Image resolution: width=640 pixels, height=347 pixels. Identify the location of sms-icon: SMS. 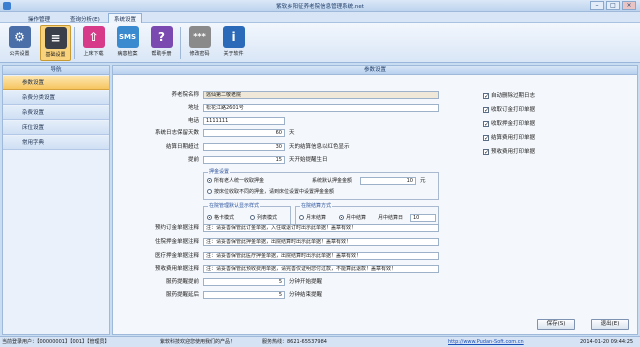
(127, 37).